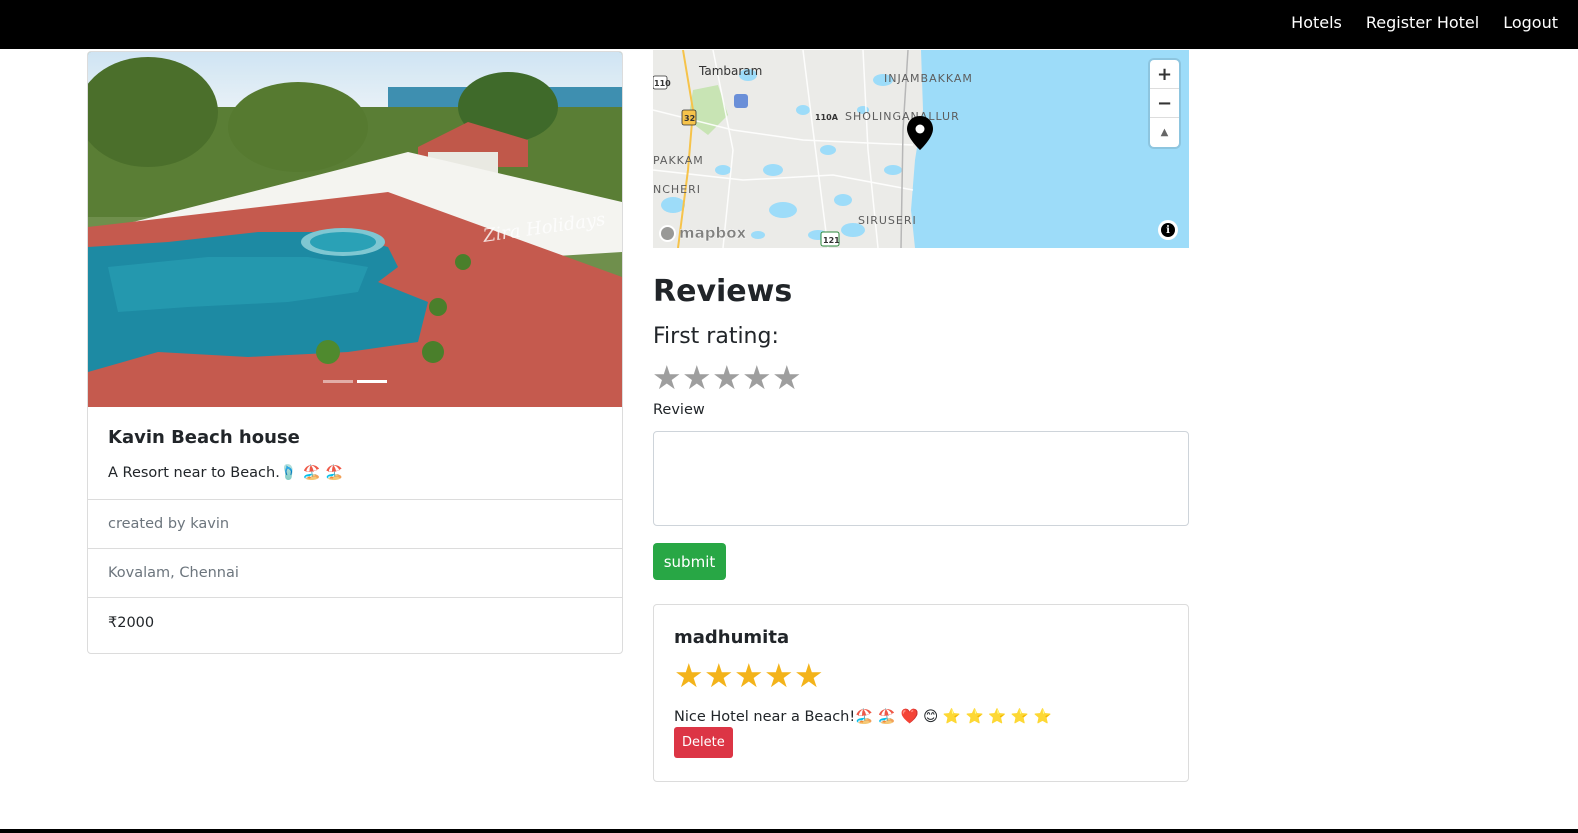  Describe the element at coordinates (226, 473) in the screenshot. I see `hotel-description: A Resort near to Beach.🩴 🏖️ 🏖️` at that location.